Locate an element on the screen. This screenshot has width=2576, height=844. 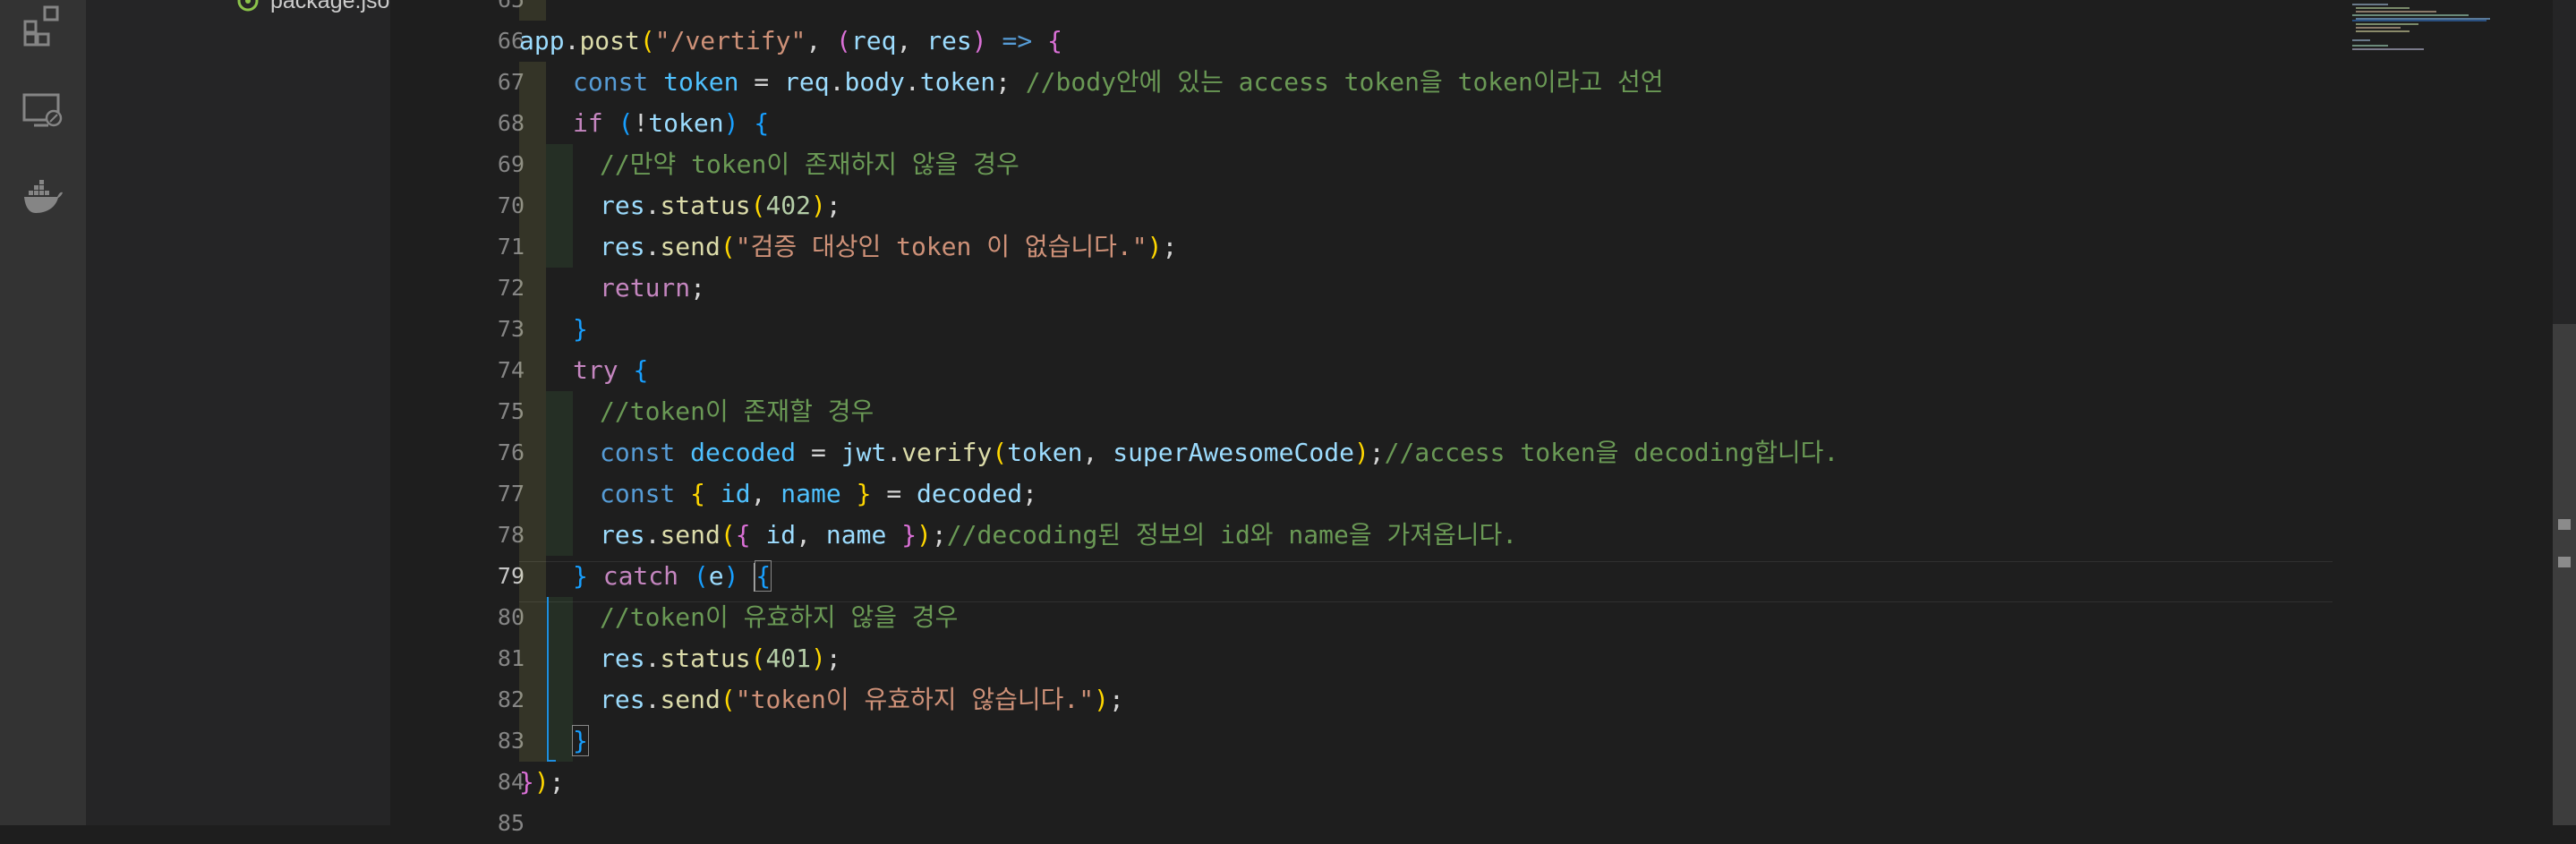
explorer-file-item: package.json is located at coordinates (318, 7).